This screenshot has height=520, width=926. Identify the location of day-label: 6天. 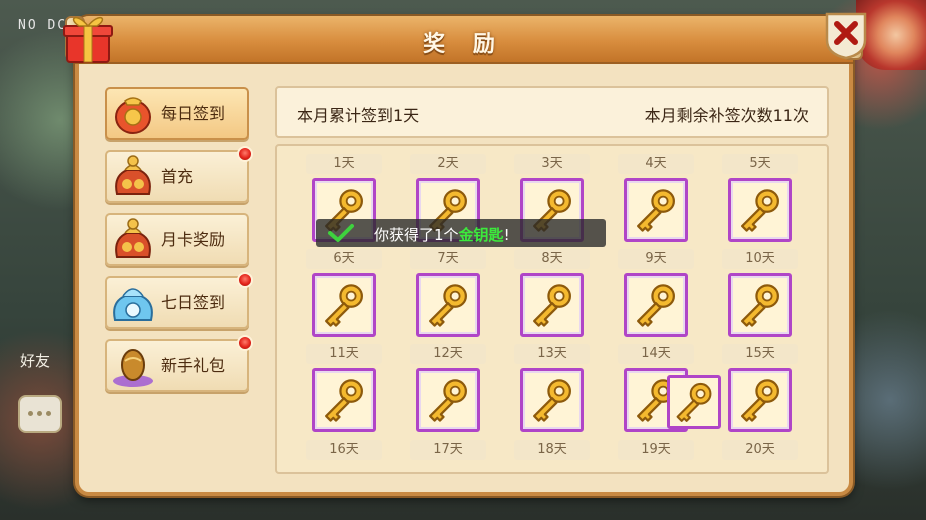
(344, 259).